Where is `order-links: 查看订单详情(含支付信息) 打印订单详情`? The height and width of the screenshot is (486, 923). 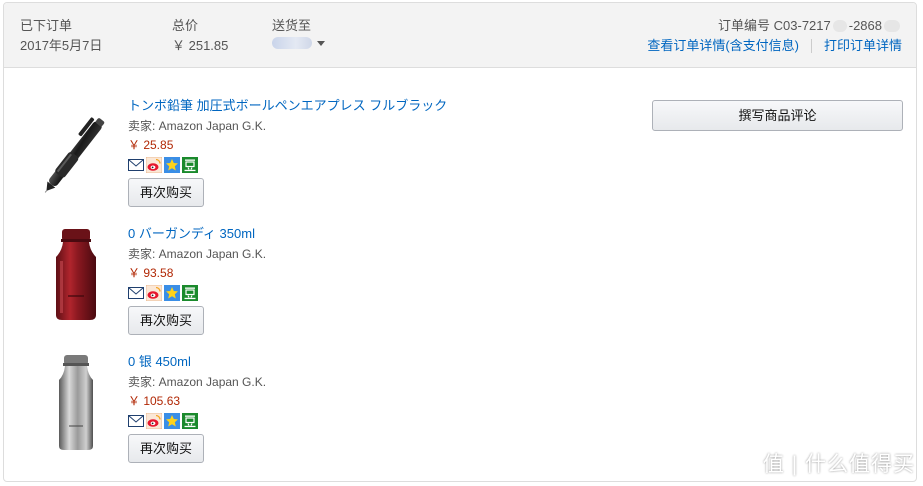
order-links: 查看订单详情(含支付信息) 打印订单详情 is located at coordinates (774, 46).